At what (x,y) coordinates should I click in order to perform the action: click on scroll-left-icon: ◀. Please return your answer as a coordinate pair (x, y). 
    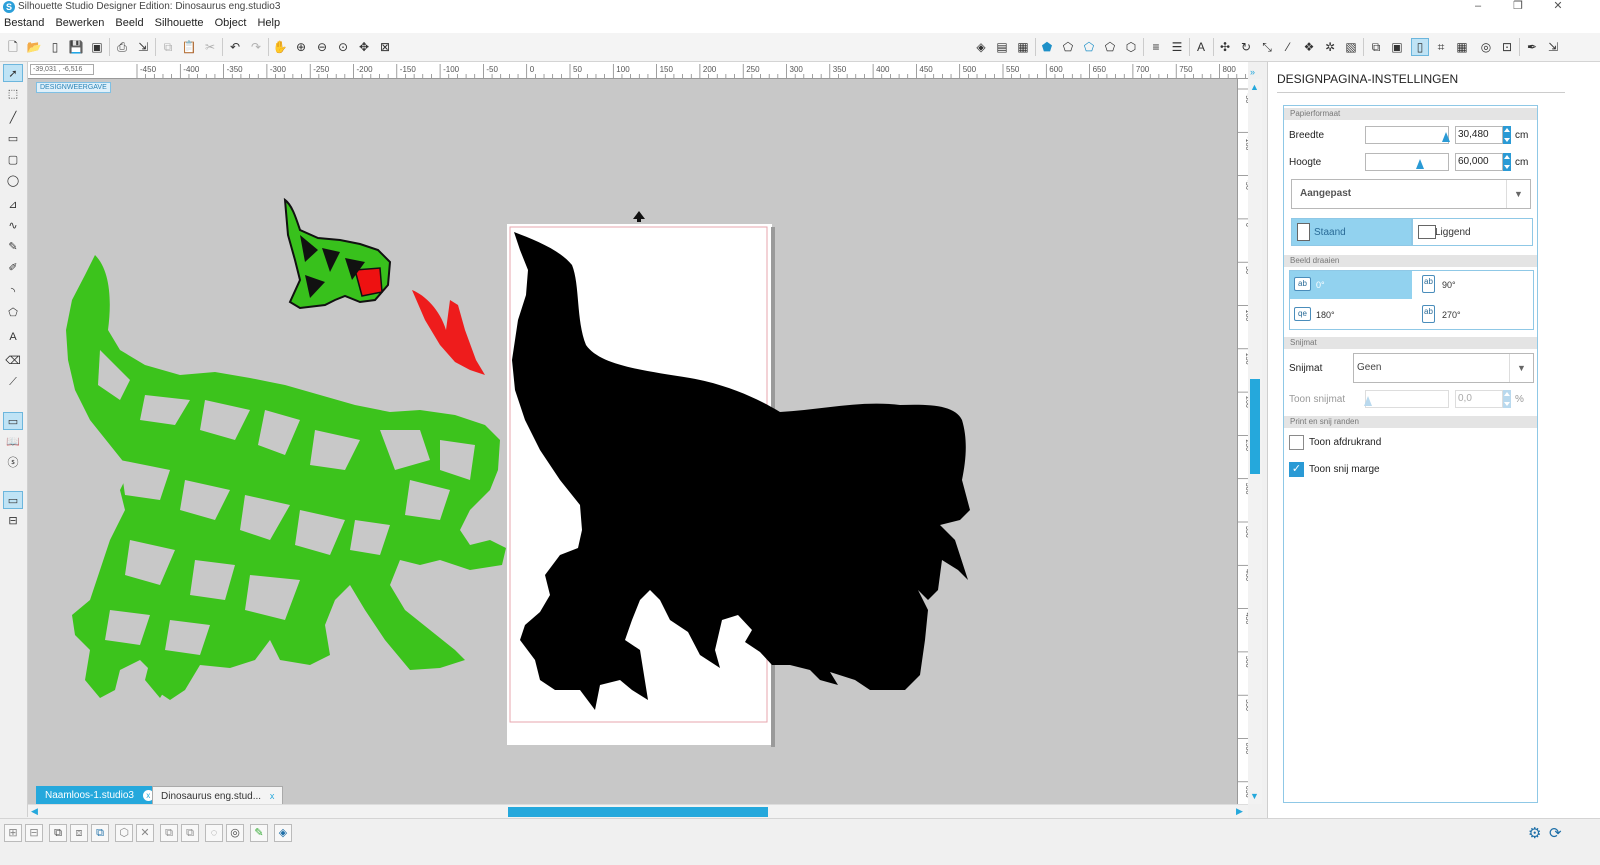
    Looking at the image, I should click on (34, 811).